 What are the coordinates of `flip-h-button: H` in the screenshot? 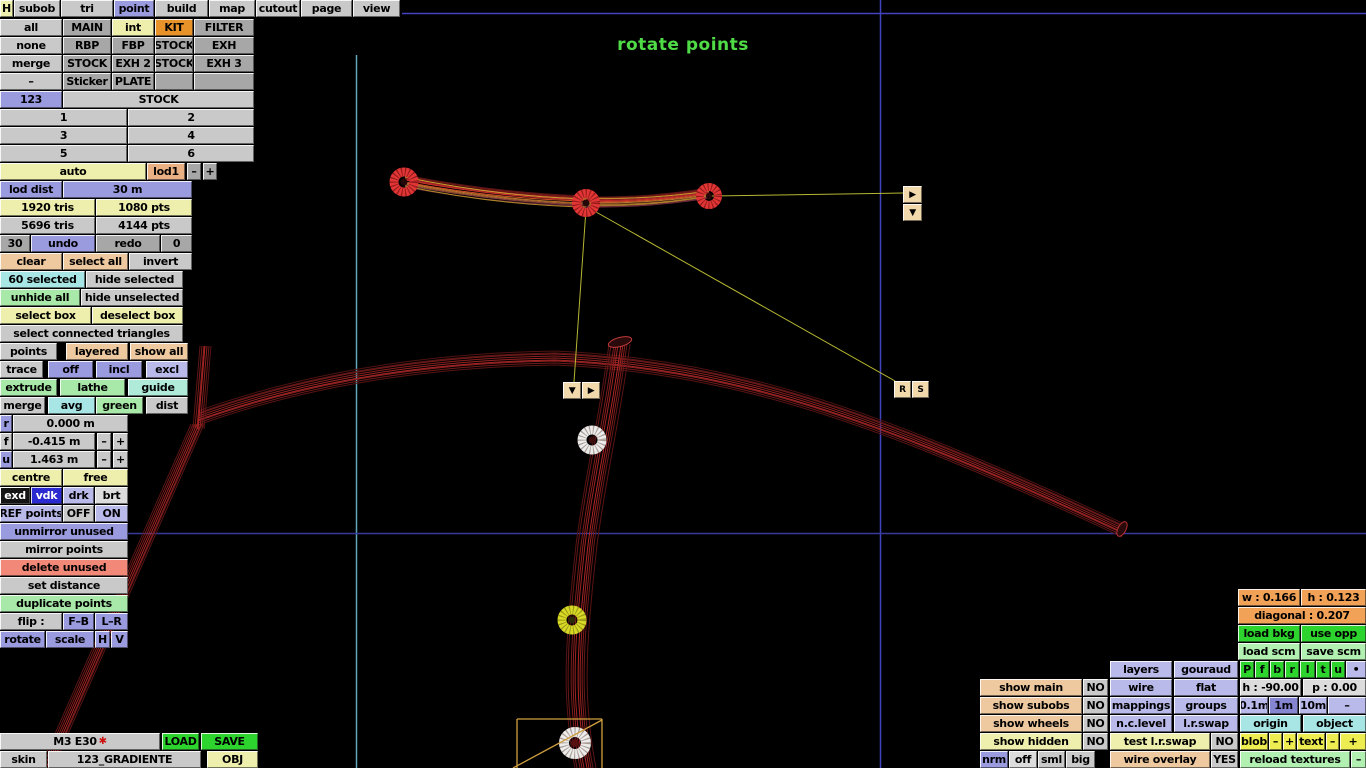 It's located at (102, 639).